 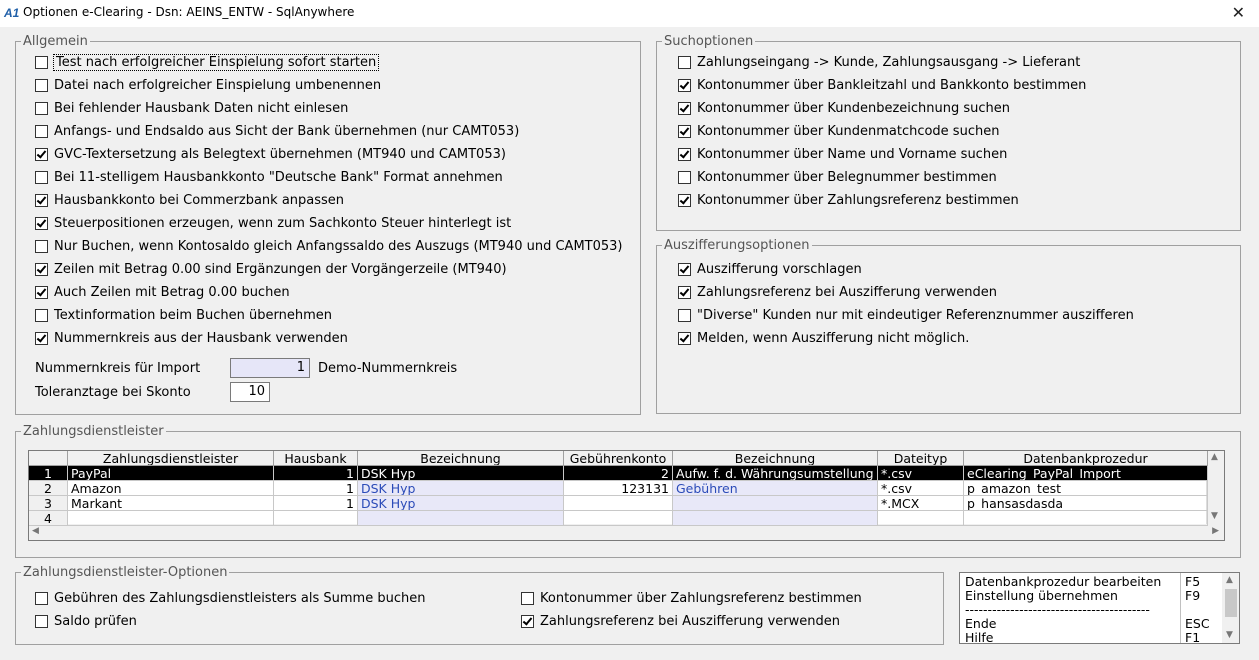 What do you see at coordinates (1086, 458) in the screenshot?
I see `table-column-header: Datenbankprozedur` at bounding box center [1086, 458].